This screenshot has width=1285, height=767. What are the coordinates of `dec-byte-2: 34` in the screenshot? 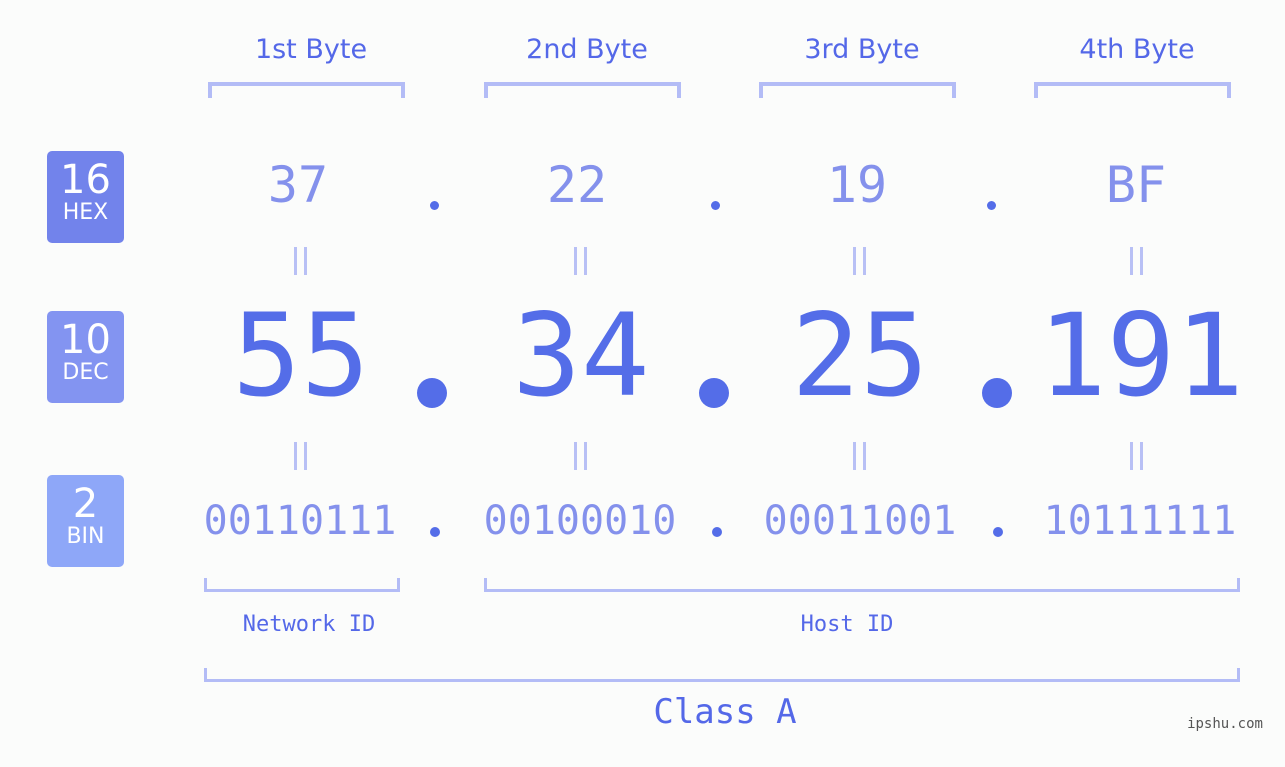 It's located at (581, 355).